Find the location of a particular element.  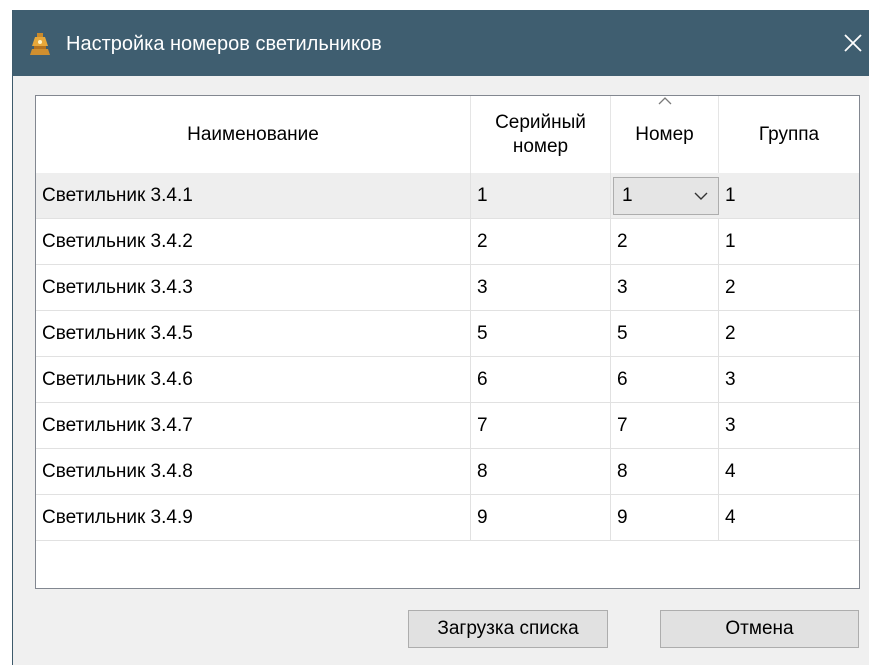

cell-serial: 7 is located at coordinates (541, 425).